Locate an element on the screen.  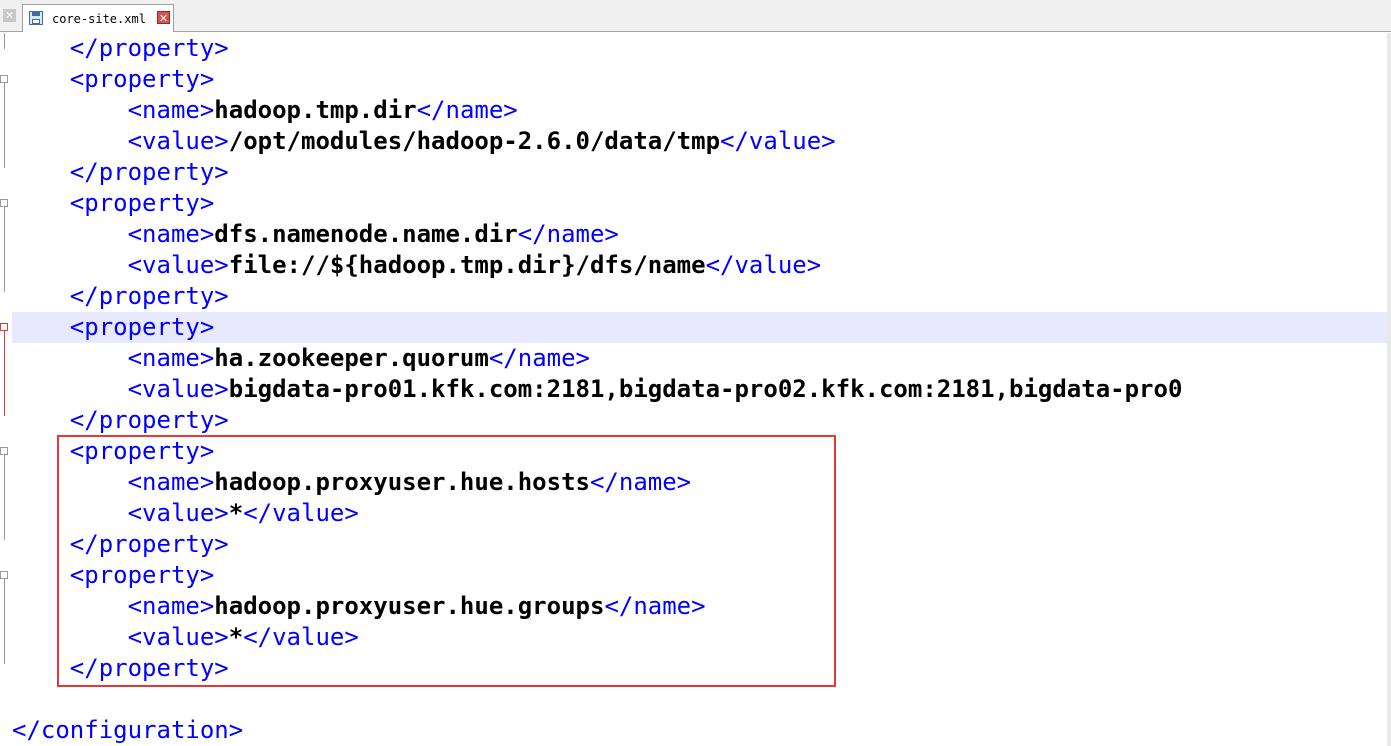
xml-text: file://${hadoop.tmp.dir}/dfs/name is located at coordinates (467, 265).